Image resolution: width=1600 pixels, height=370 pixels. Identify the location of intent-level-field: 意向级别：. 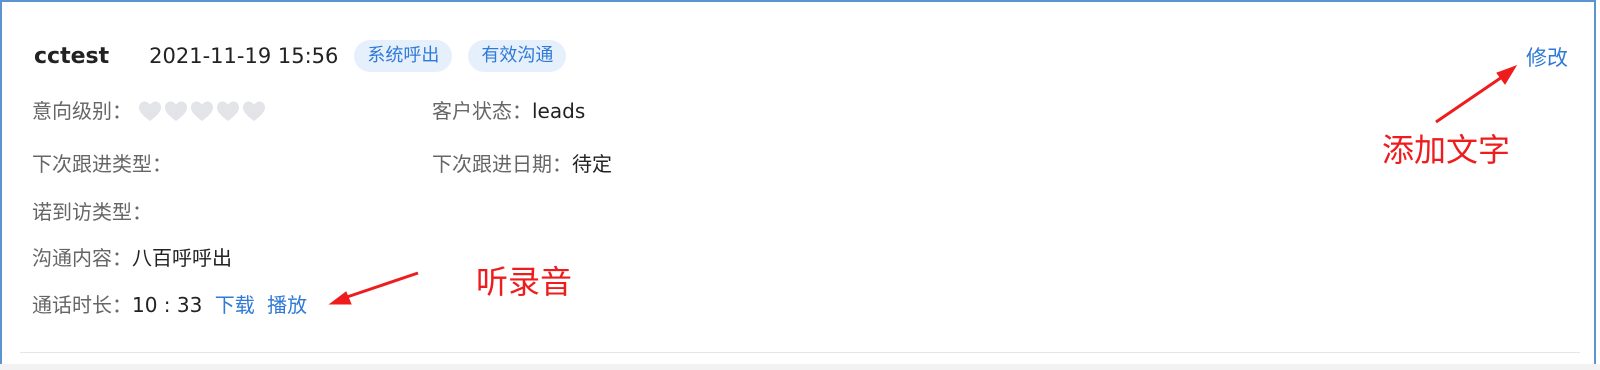
(149, 111).